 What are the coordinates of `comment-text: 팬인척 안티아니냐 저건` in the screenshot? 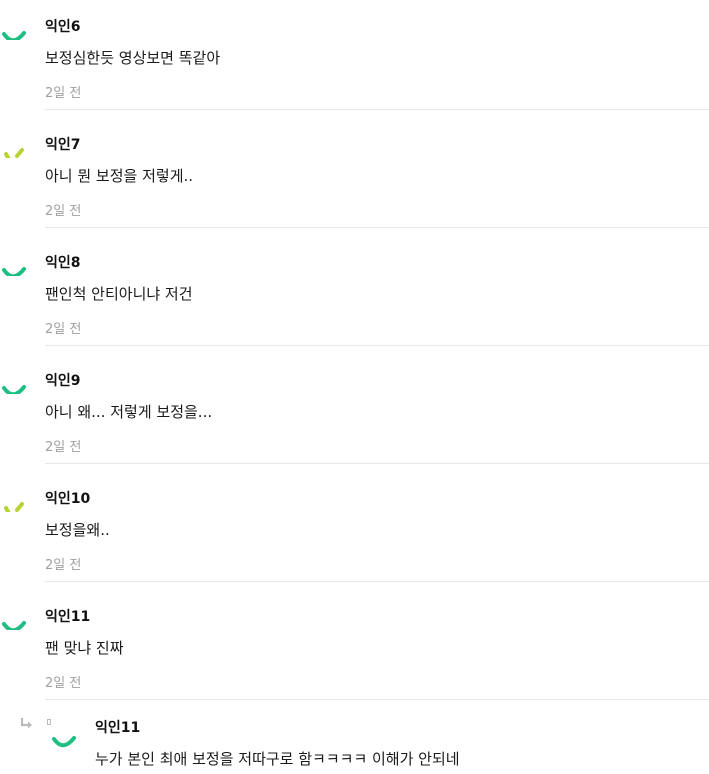 It's located at (119, 294).